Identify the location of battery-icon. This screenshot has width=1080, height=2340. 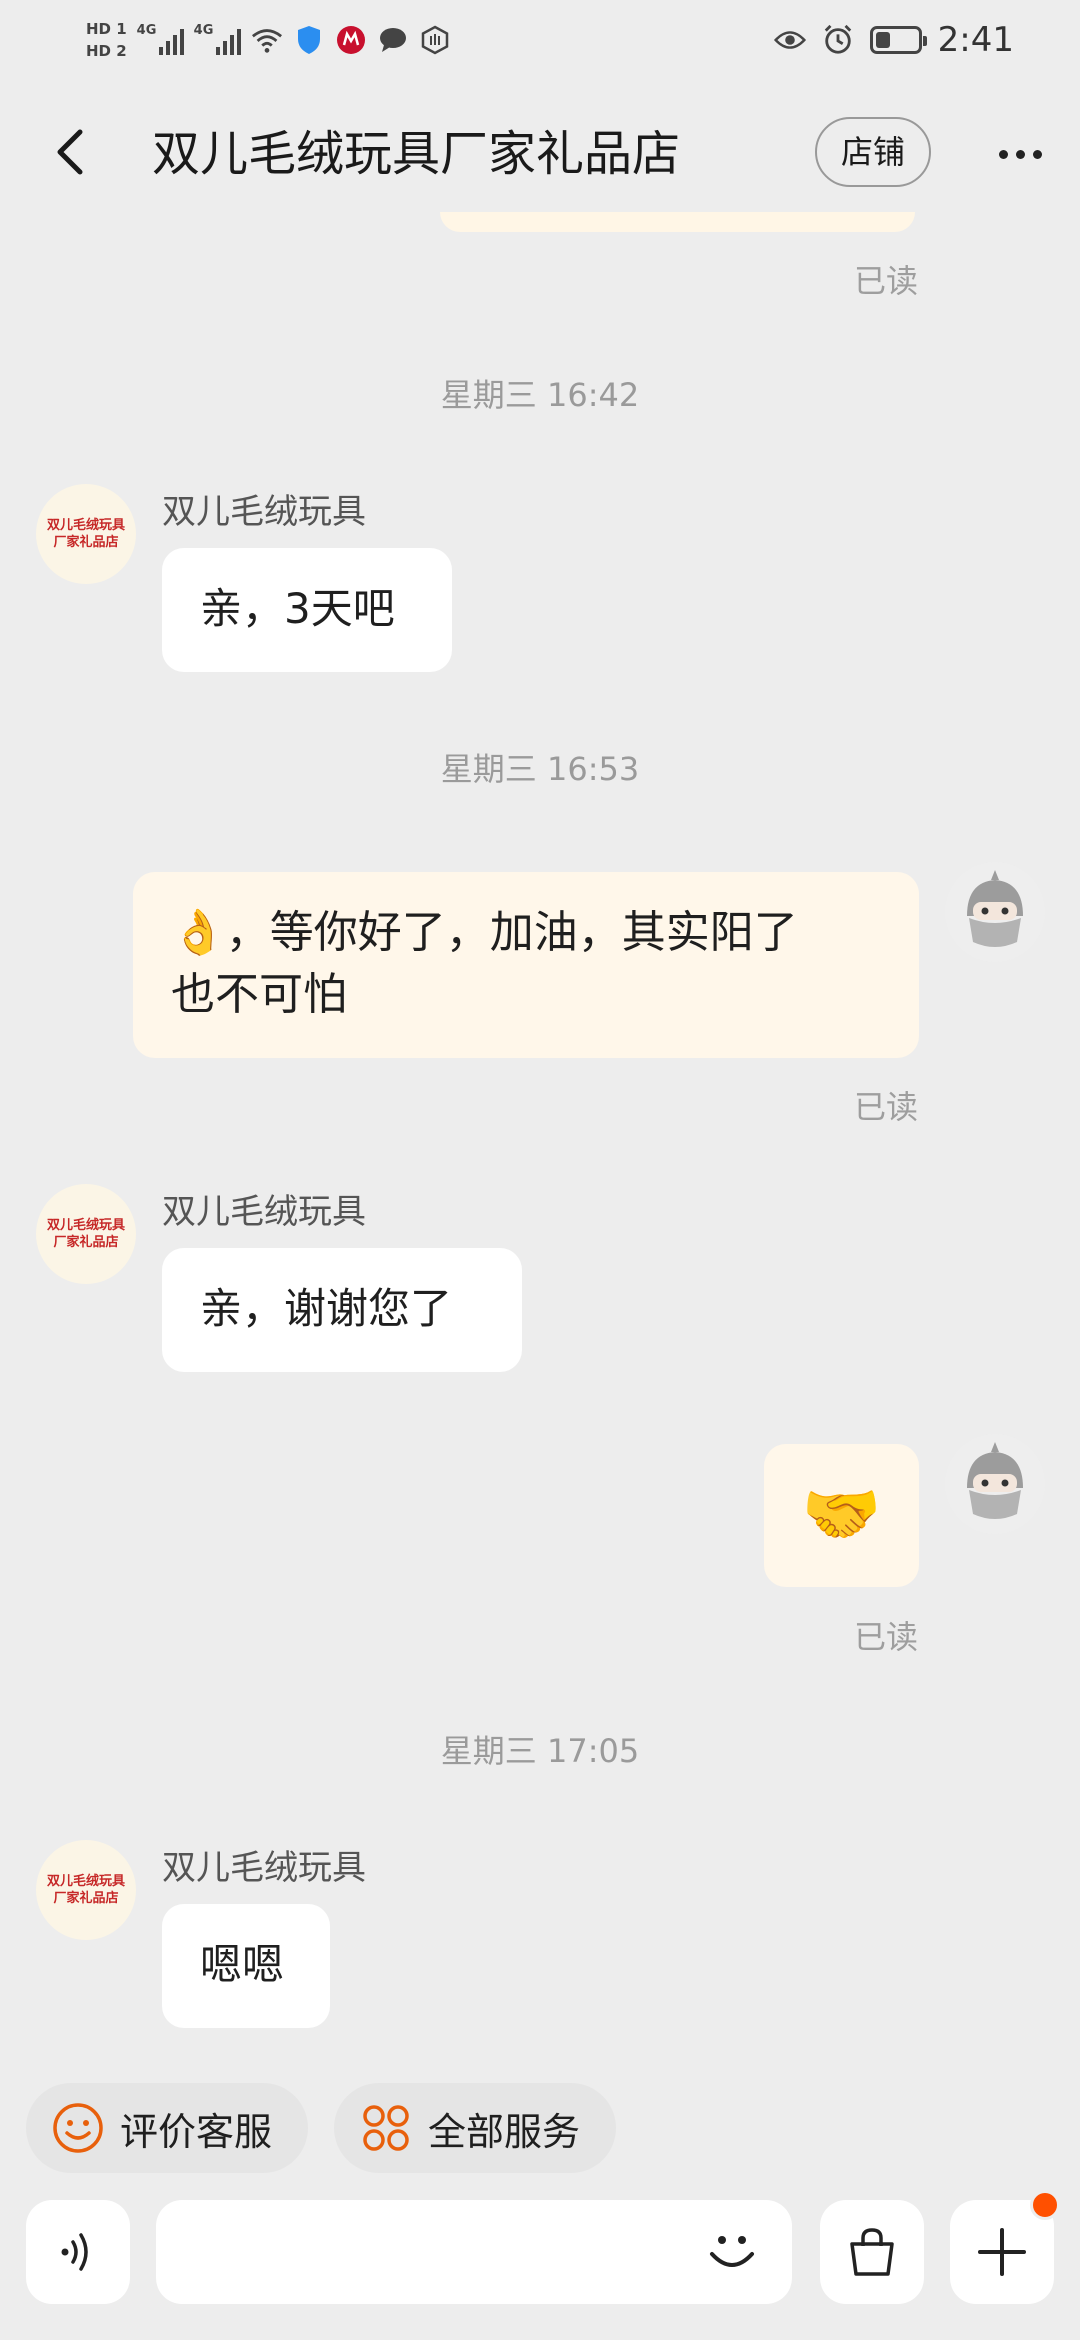
(898, 40).